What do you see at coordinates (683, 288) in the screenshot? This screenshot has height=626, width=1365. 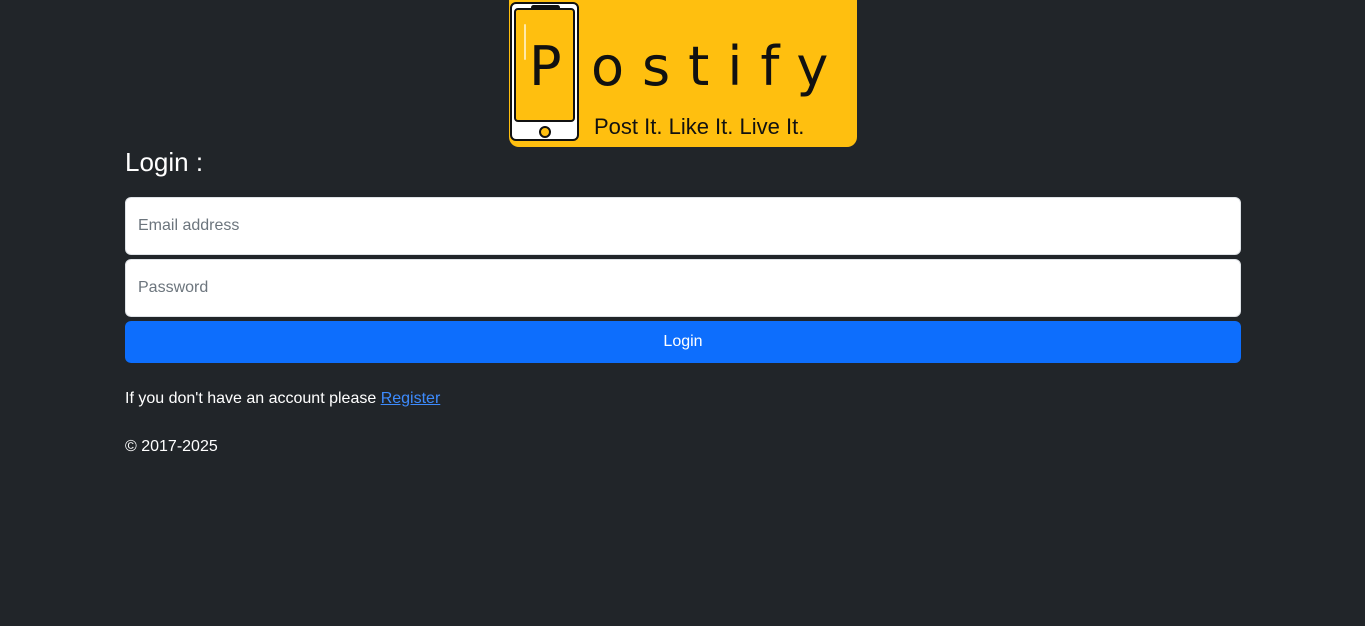 I see `password-field` at bounding box center [683, 288].